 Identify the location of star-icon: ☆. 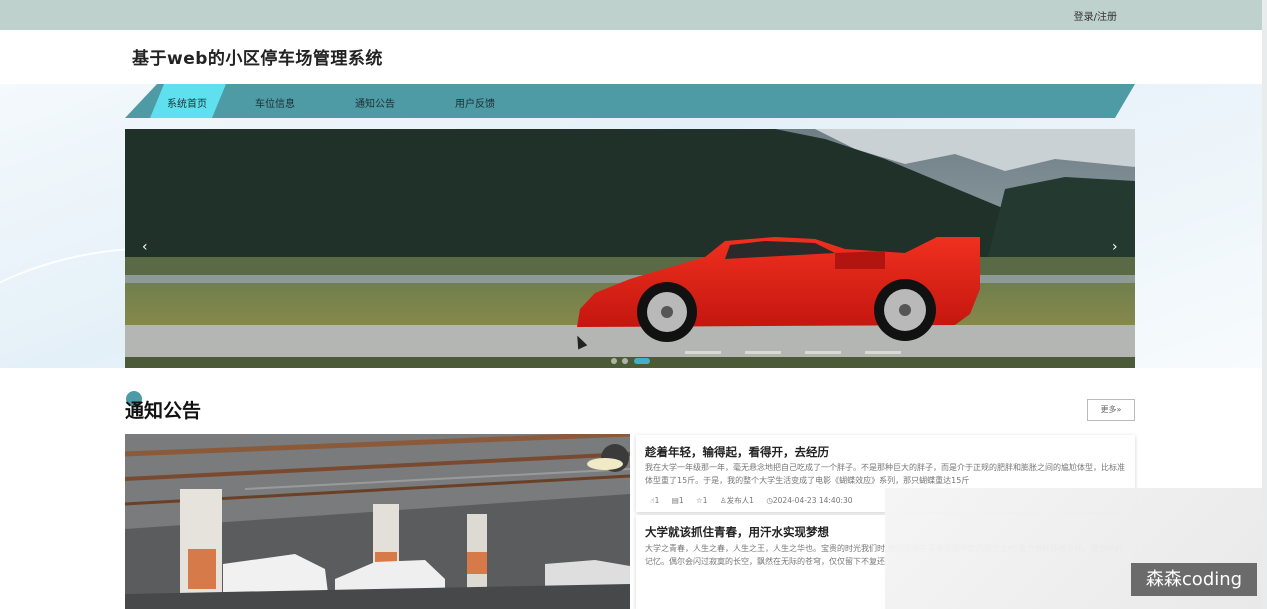
(699, 500).